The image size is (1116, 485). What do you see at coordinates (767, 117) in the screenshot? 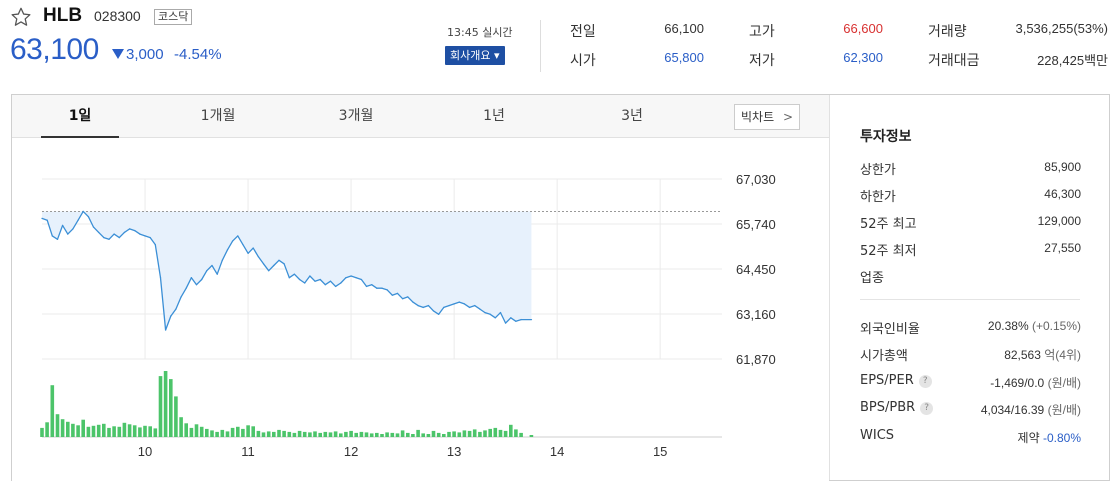
I see `bigchart-button: 빅차트 >` at bounding box center [767, 117].